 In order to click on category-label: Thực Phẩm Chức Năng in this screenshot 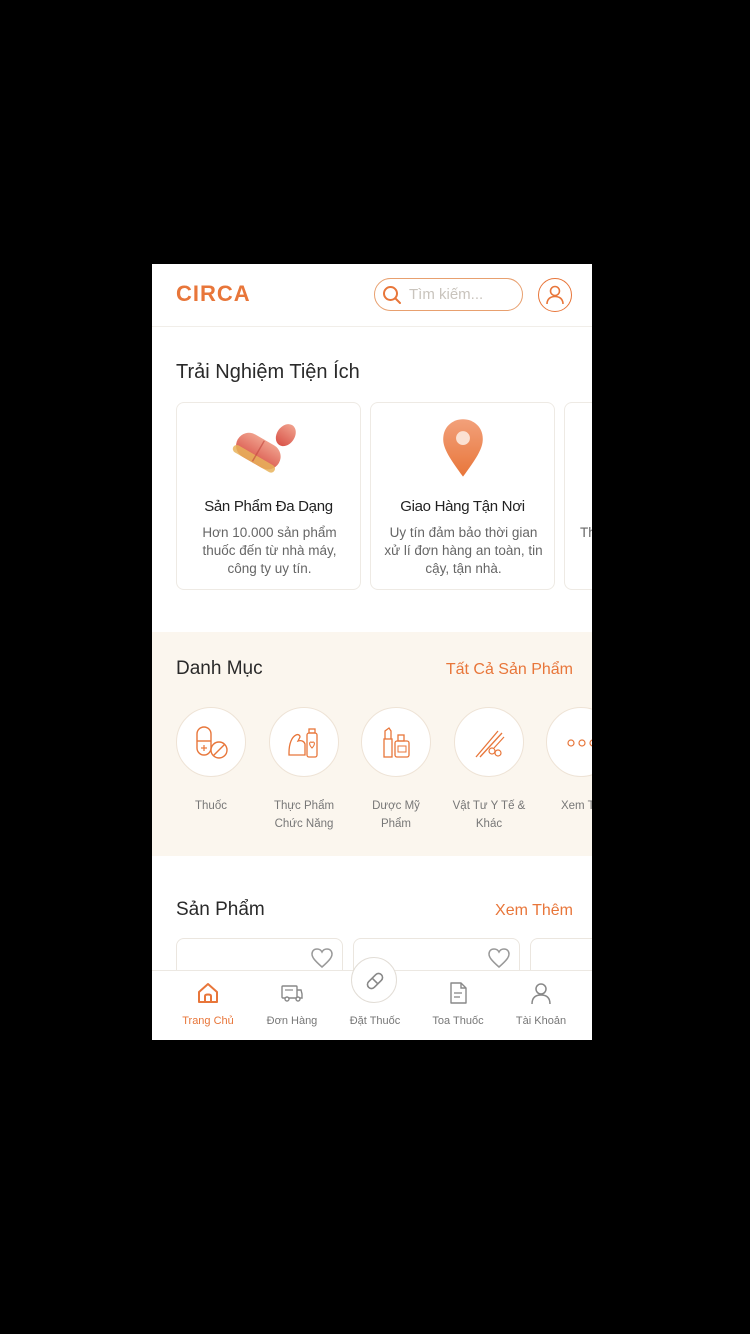, I will do `click(304, 815)`.